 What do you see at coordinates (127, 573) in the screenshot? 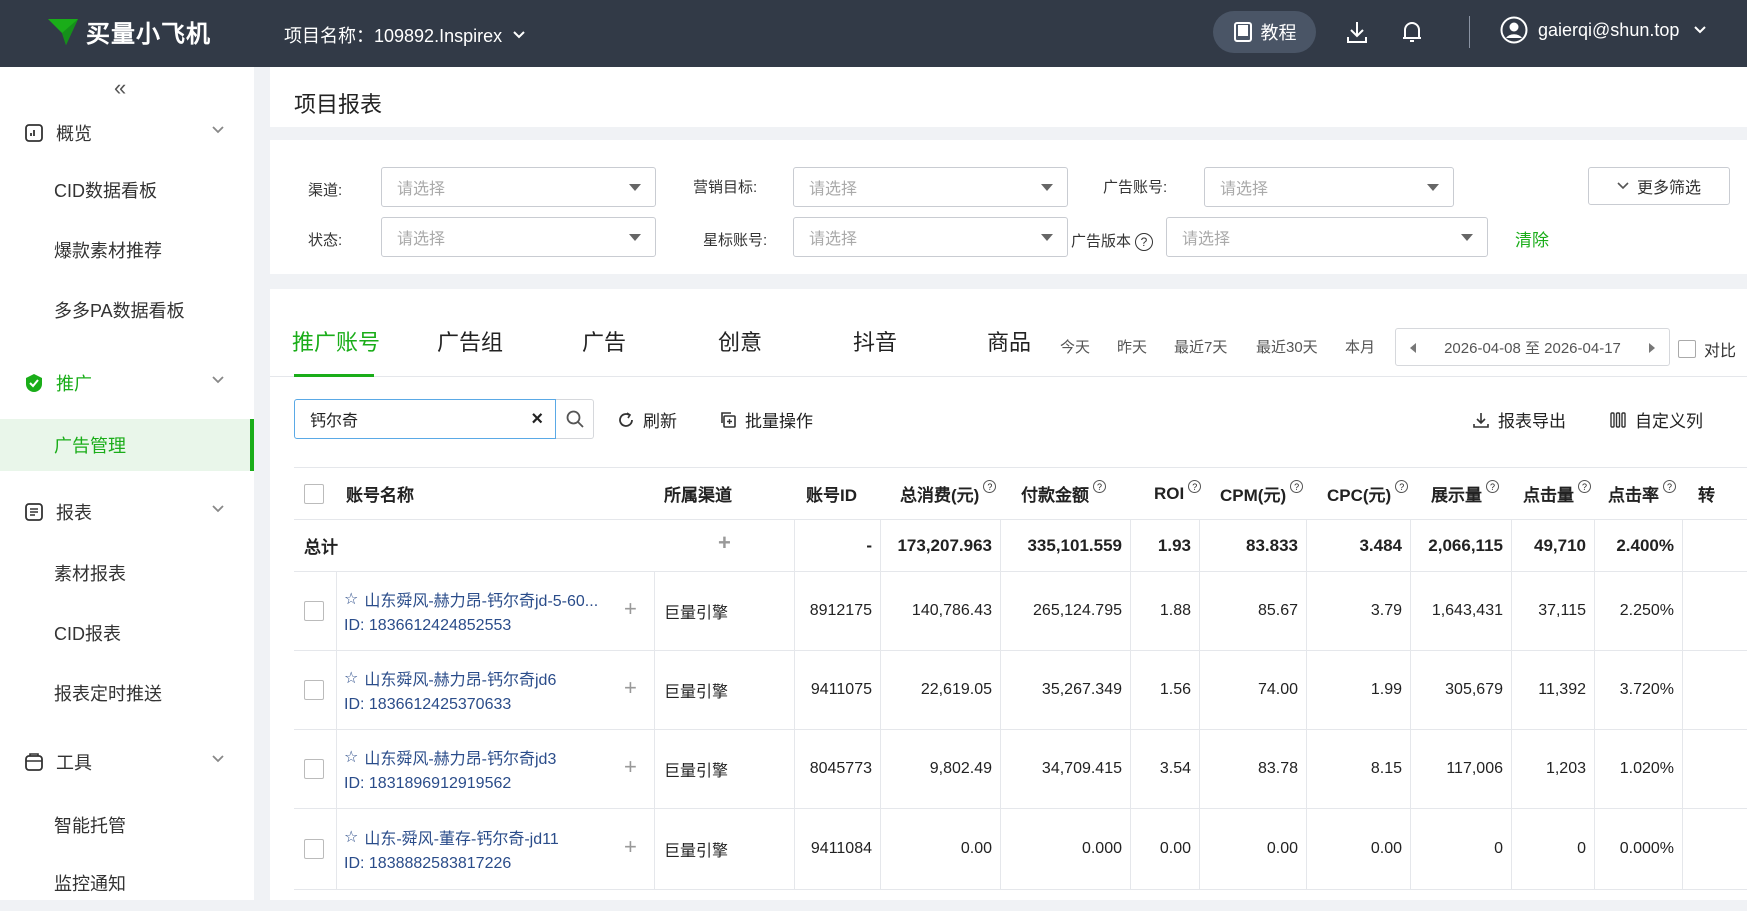
I see `sidebar-item-material-report: 素材报表` at bounding box center [127, 573].